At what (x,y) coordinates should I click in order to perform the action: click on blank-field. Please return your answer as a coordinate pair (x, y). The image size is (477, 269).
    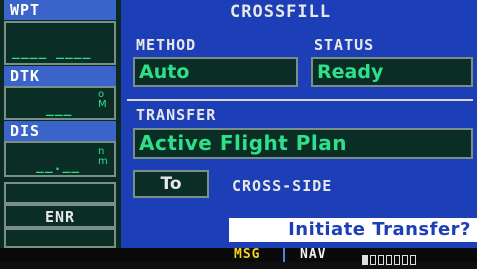
    Looking at the image, I should click on (60, 193).